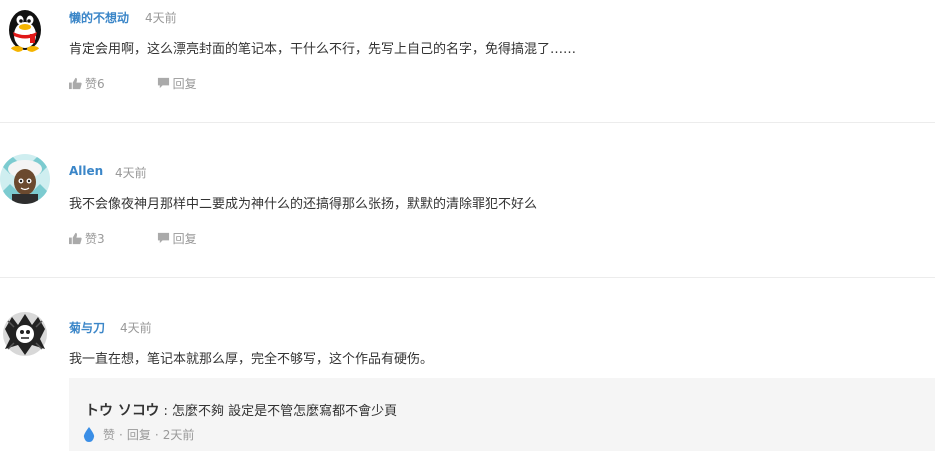 The height and width of the screenshot is (451, 935). I want to click on reply-like-button: 赞, so click(109, 434).